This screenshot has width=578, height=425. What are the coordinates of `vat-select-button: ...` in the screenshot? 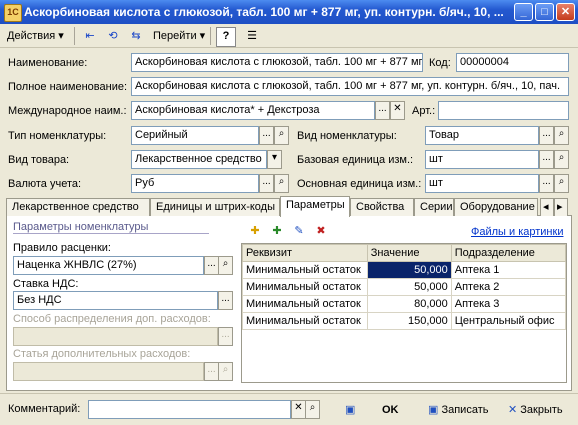 It's located at (225, 300).